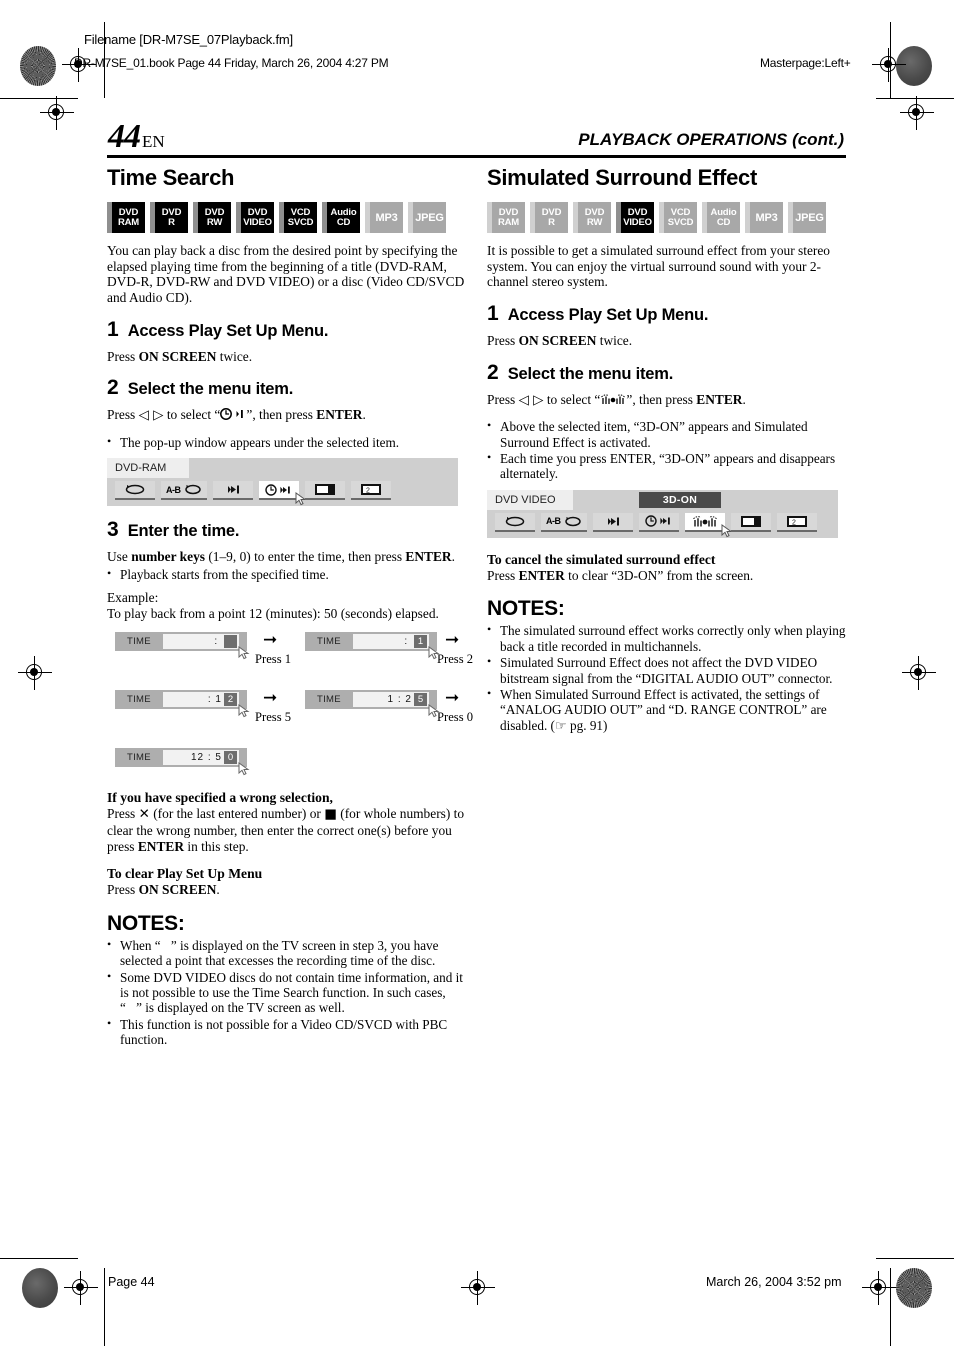 The width and height of the screenshot is (954, 1351). I want to click on osd-disc-type-tag-left: DVD-RAM, so click(148, 468).